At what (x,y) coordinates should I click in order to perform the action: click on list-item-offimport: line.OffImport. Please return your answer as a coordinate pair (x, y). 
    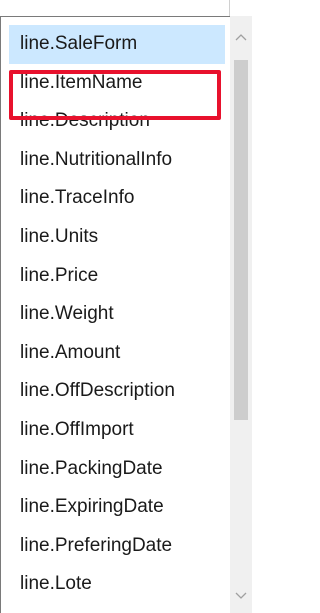
    Looking at the image, I should click on (117, 430).